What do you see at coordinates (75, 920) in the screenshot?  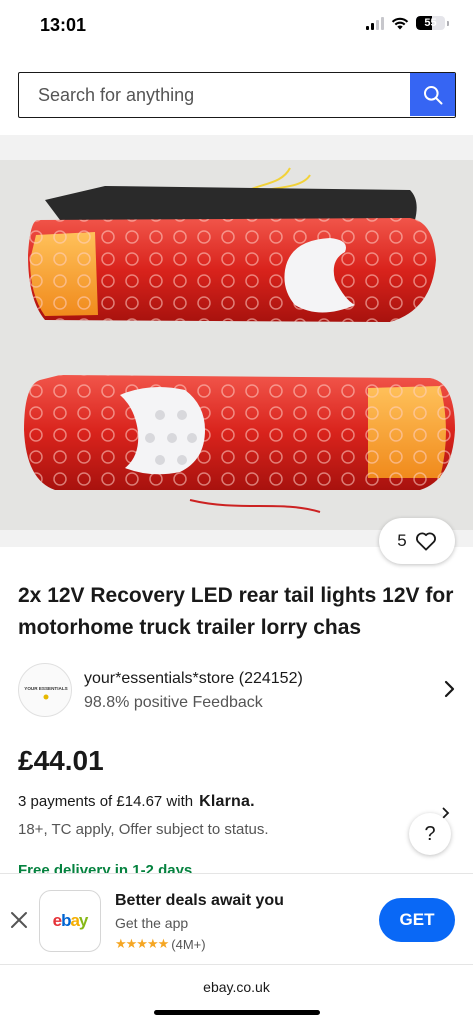 I see `logo-letter-a: a` at bounding box center [75, 920].